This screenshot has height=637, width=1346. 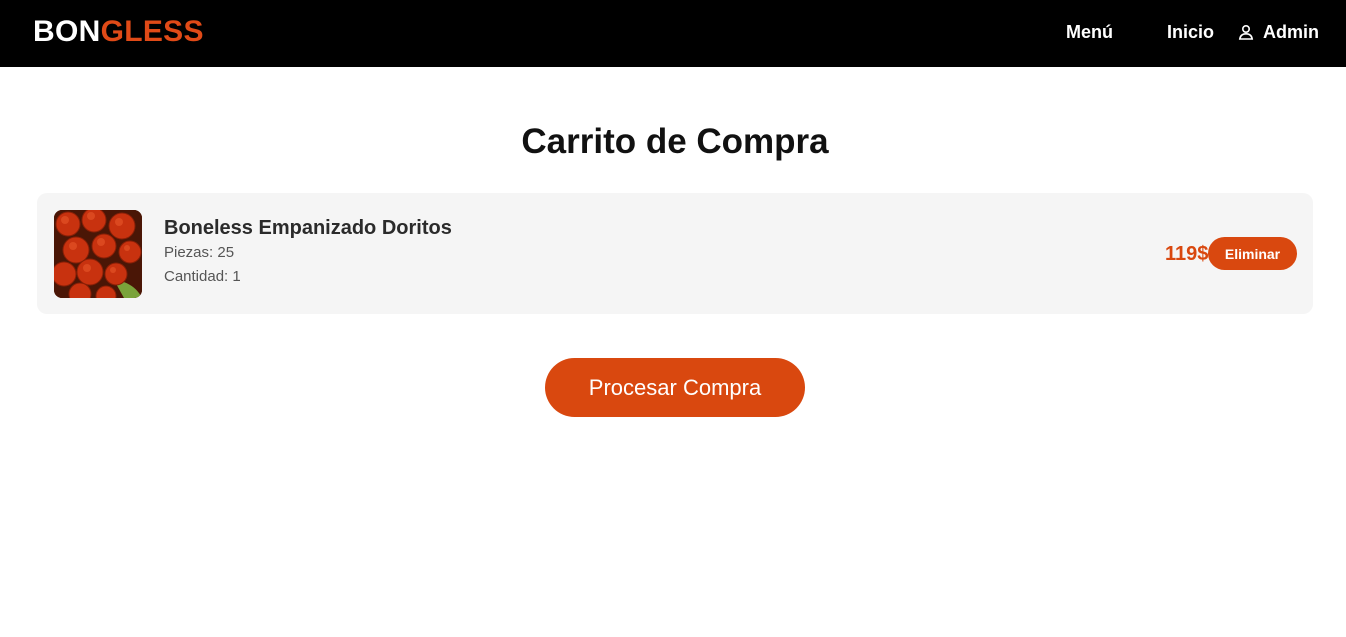 I want to click on product-price: 119$, so click(x=1187, y=254).